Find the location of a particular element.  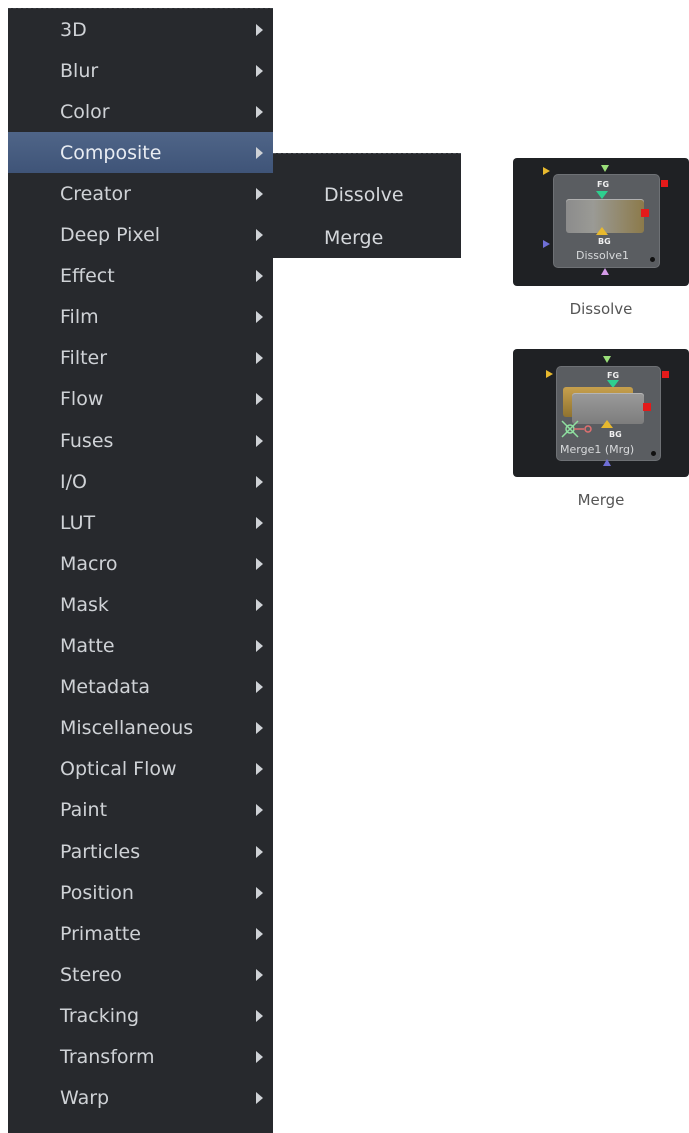

menu-item-label: Flow is located at coordinates (82, 399).